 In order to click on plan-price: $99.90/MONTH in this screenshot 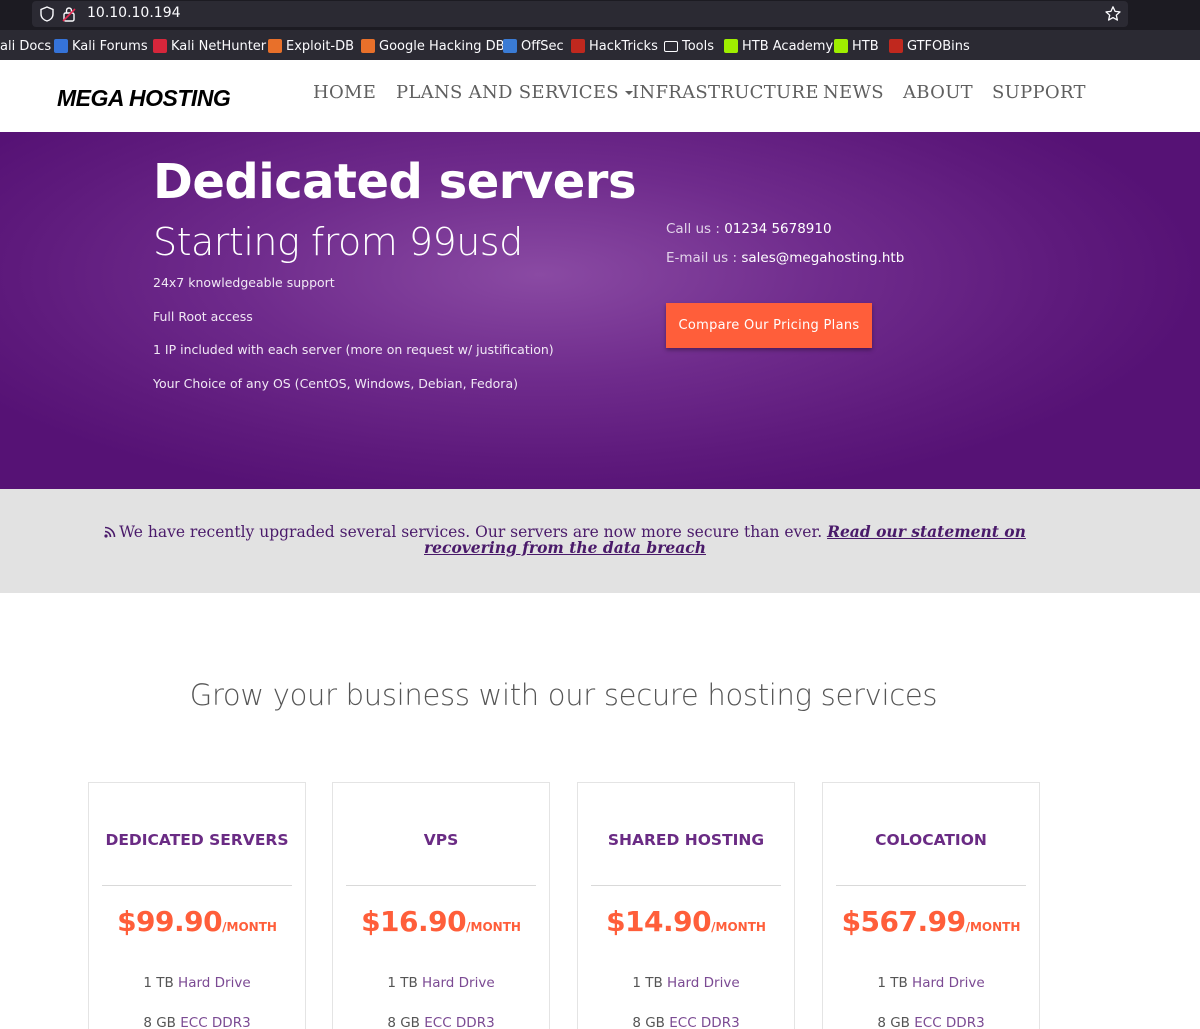, I will do `click(197, 921)`.